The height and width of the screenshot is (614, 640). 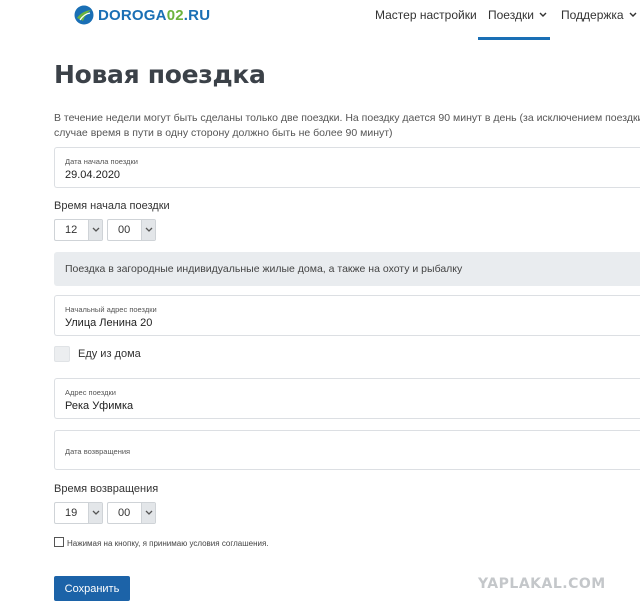 I want to click on main-nav: Мастер настройки Поездки Поддержка, so click(x=320, y=20).